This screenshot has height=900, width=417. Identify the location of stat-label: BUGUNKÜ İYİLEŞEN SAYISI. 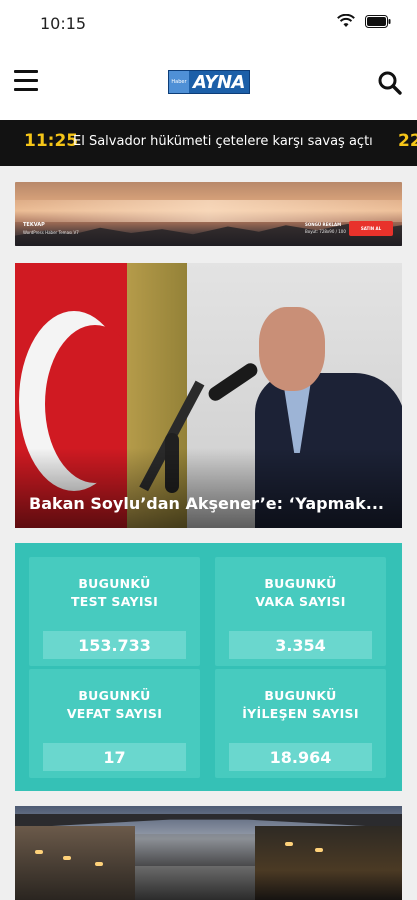
(300, 705).